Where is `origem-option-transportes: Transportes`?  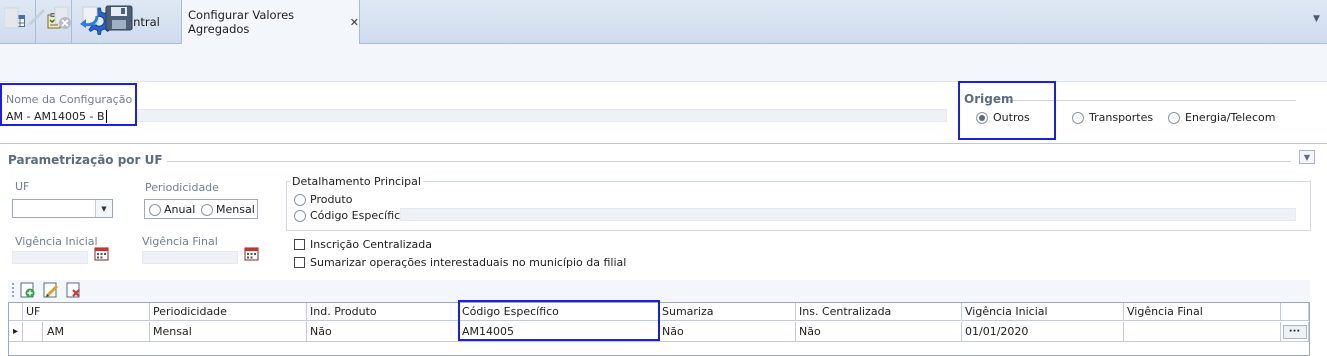 origem-option-transportes: Transportes is located at coordinates (1112, 117).